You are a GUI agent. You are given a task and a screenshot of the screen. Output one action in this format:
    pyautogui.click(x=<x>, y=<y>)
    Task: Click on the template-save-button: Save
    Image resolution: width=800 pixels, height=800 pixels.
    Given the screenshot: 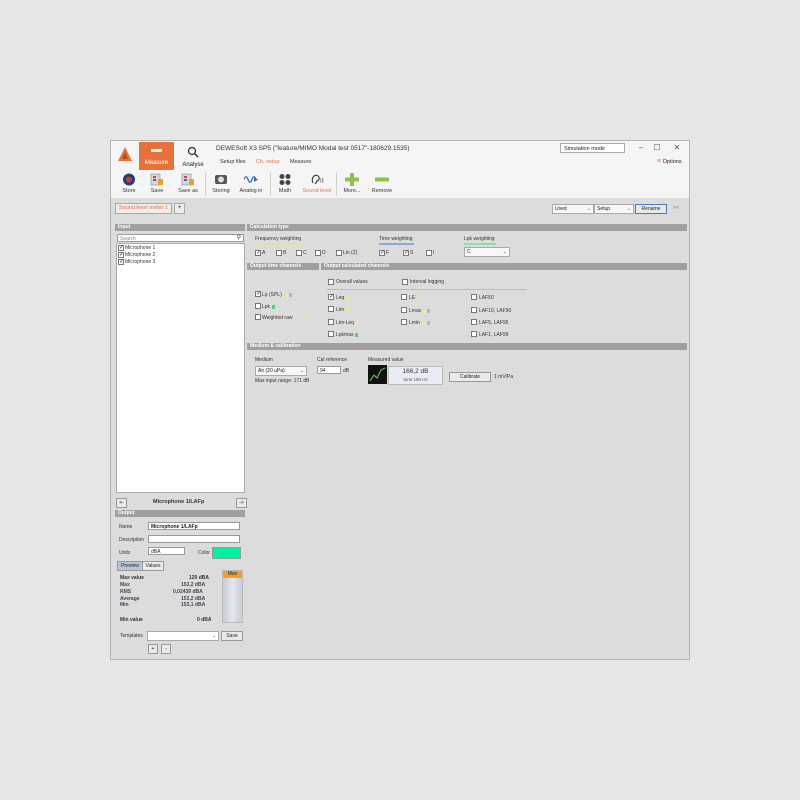 What is the action you would take?
    pyautogui.click(x=232, y=636)
    